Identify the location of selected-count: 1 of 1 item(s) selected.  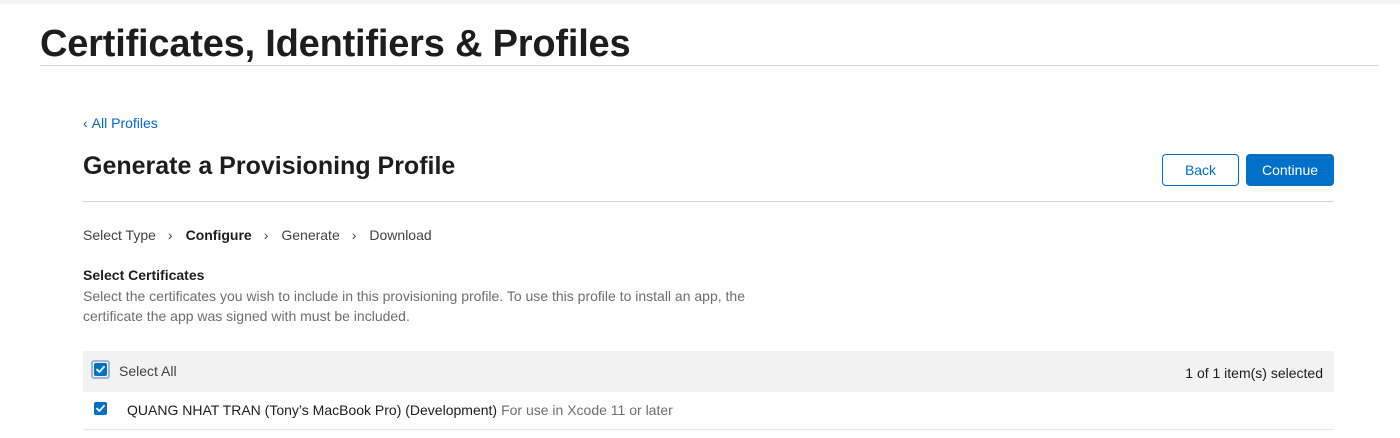
(1254, 373).